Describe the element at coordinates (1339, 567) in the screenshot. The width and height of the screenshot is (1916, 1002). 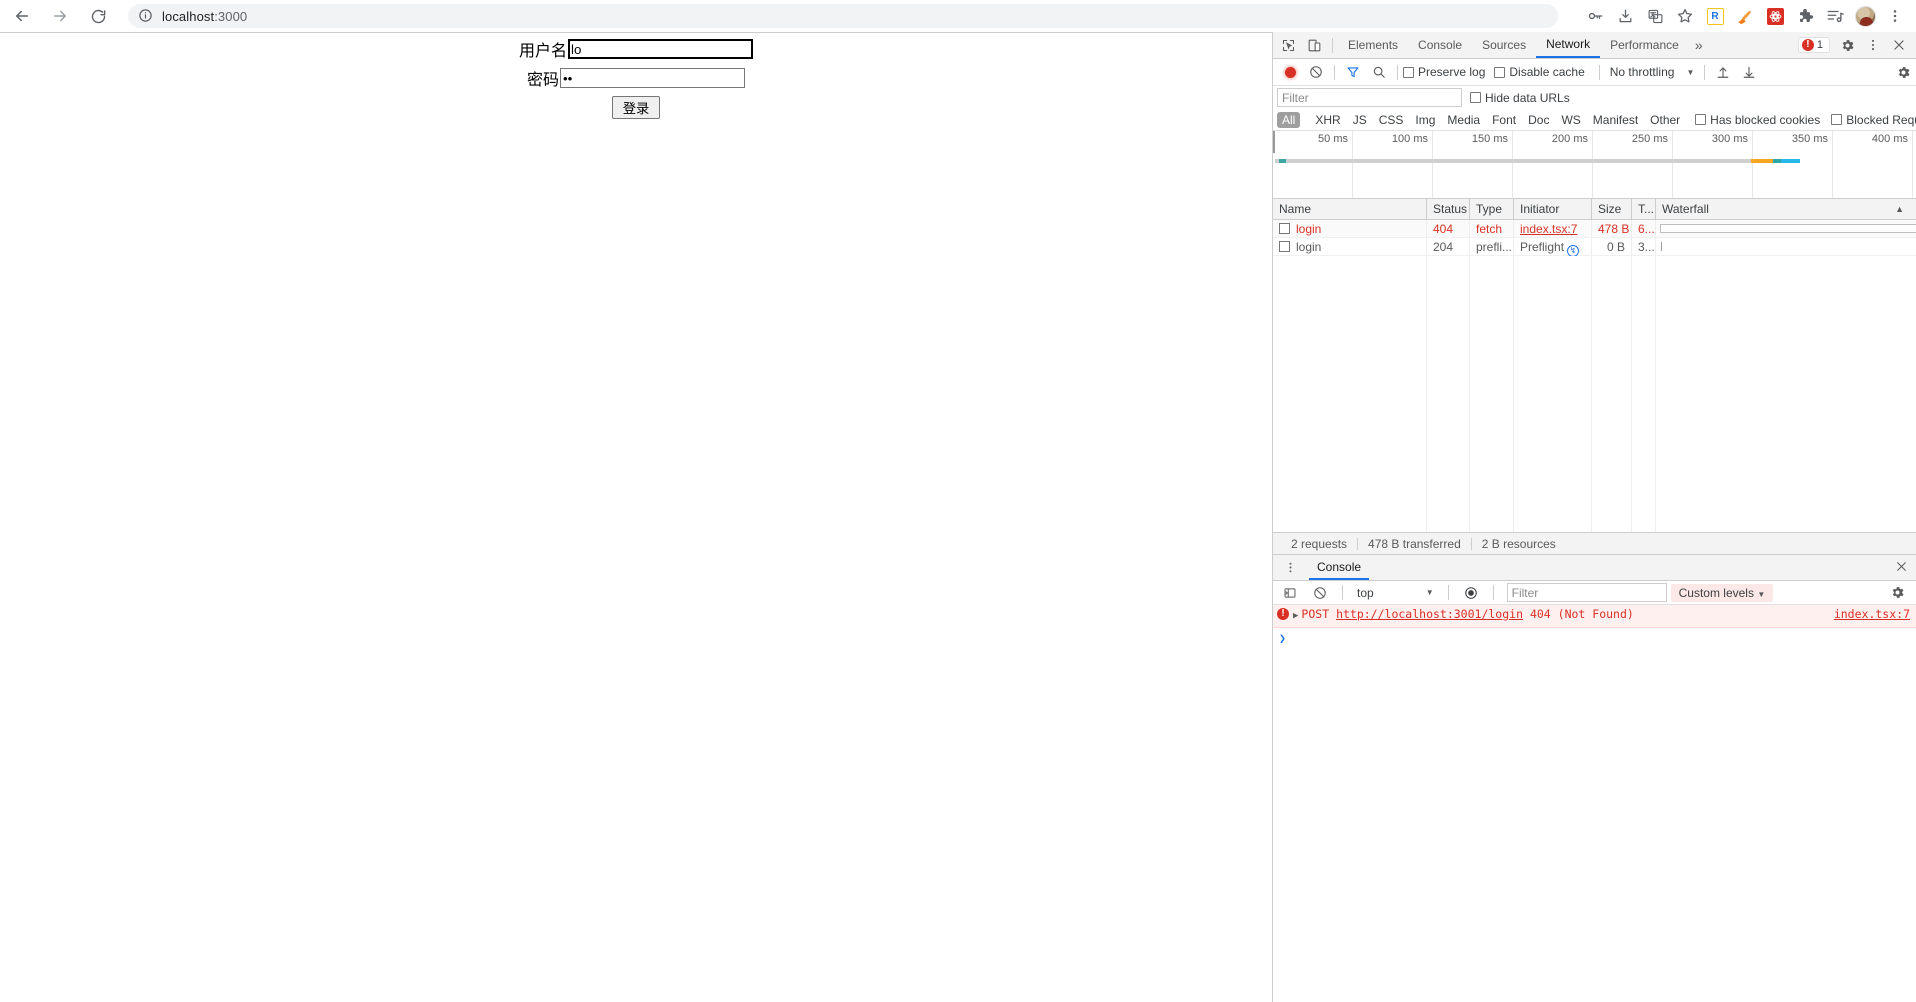
I see `drawer-tab-console: Console` at that location.